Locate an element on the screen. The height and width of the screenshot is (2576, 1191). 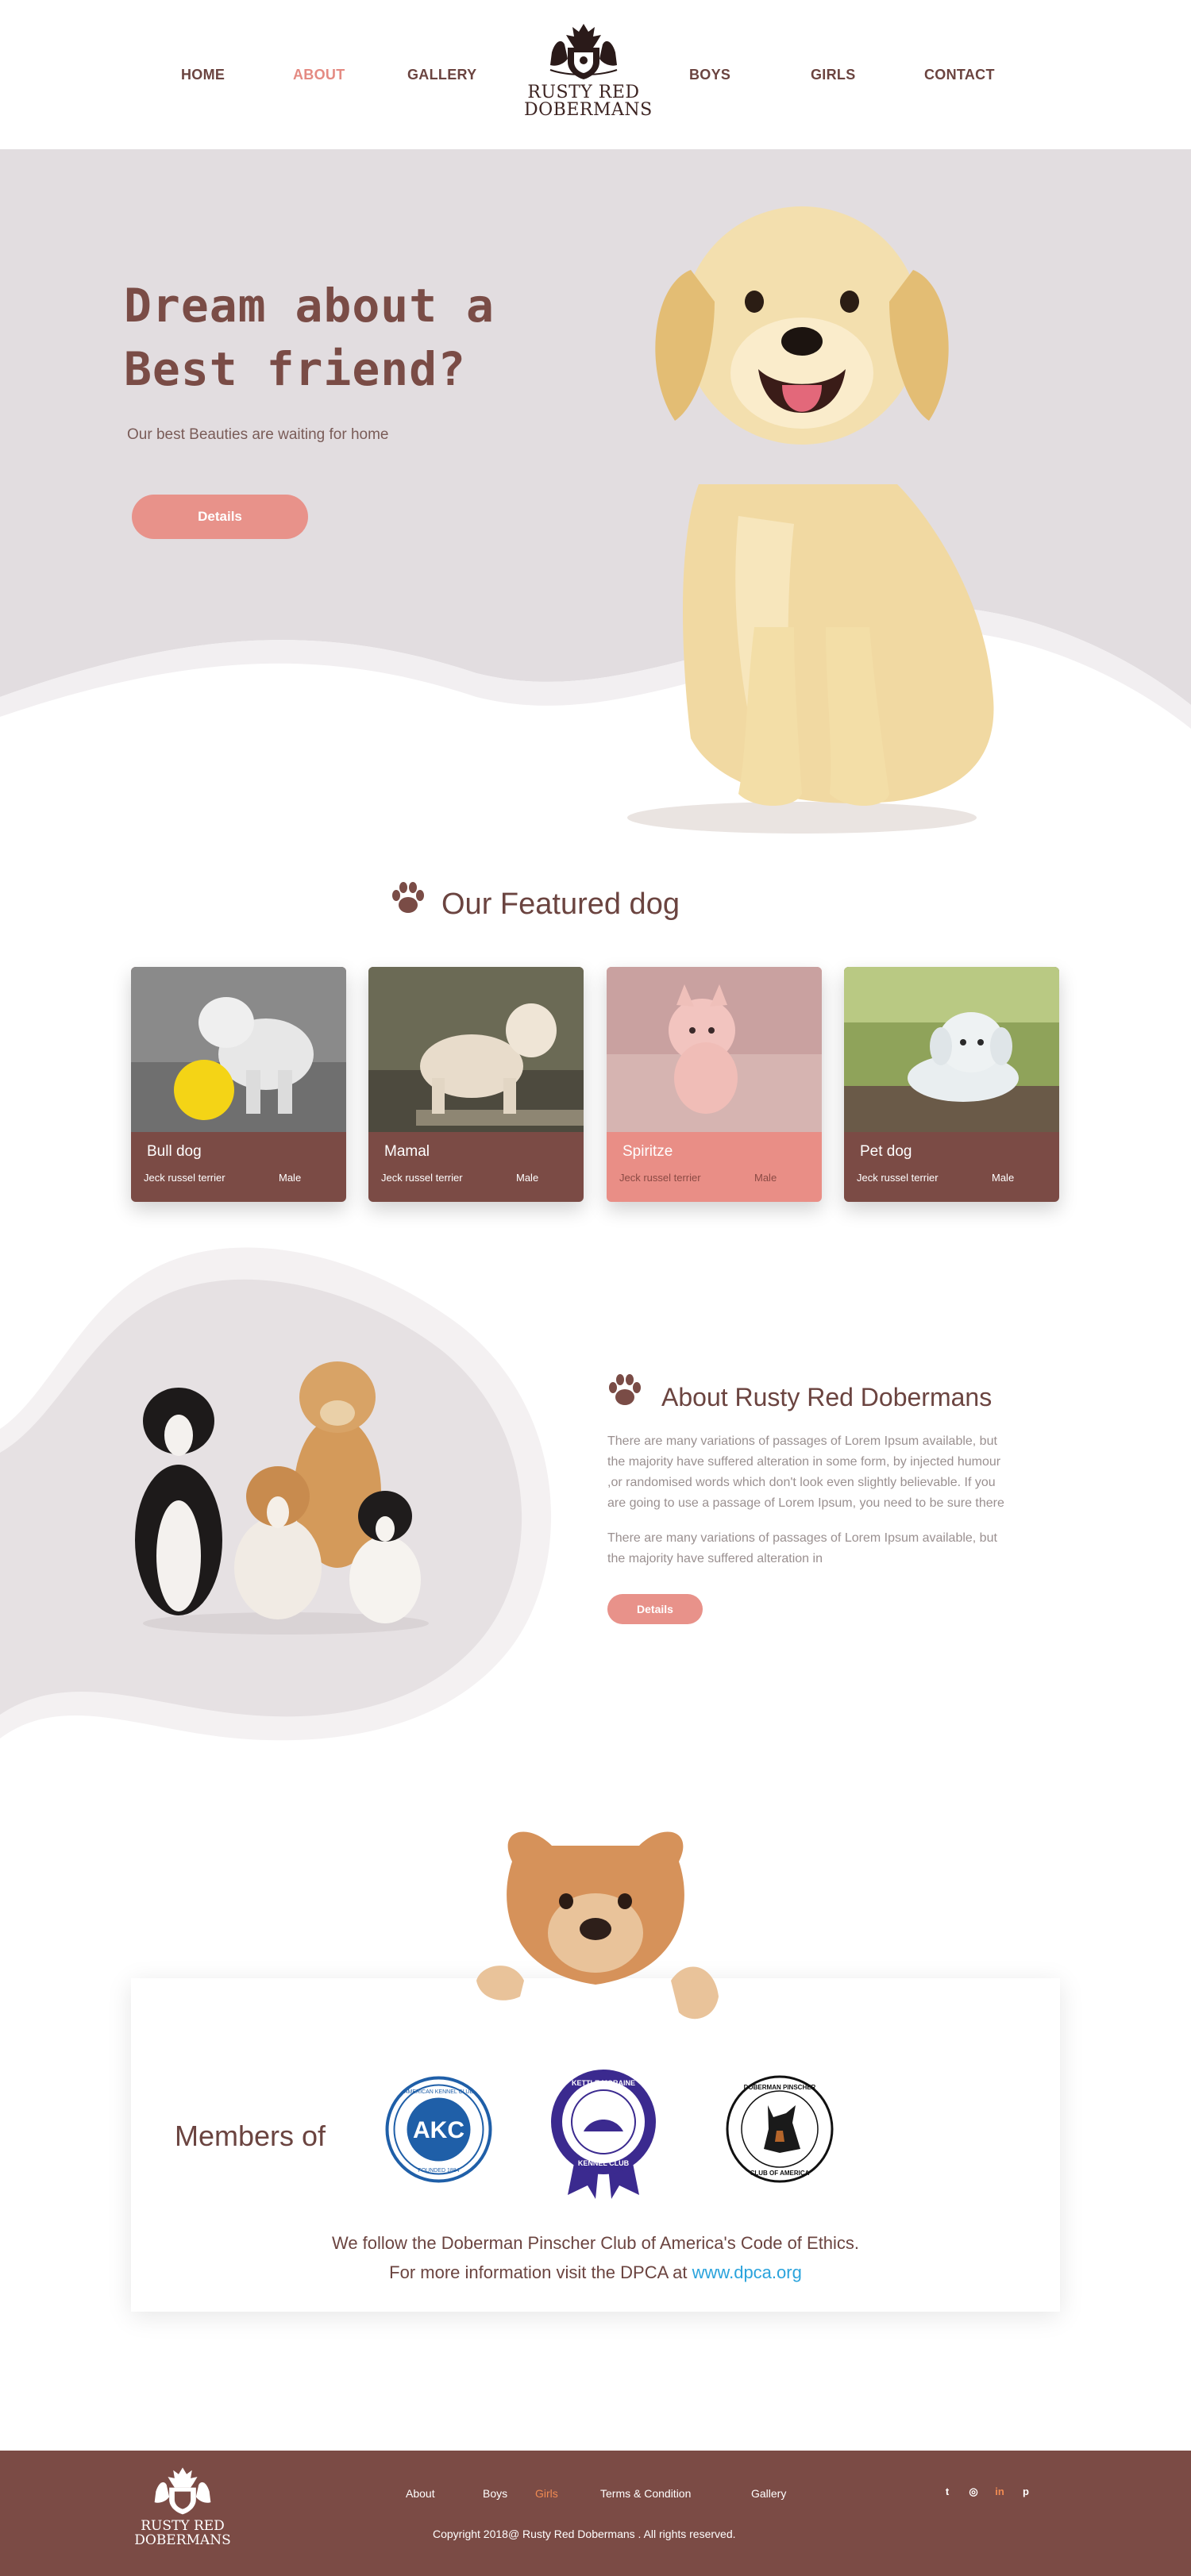
spitz-photo is located at coordinates (714, 1049).